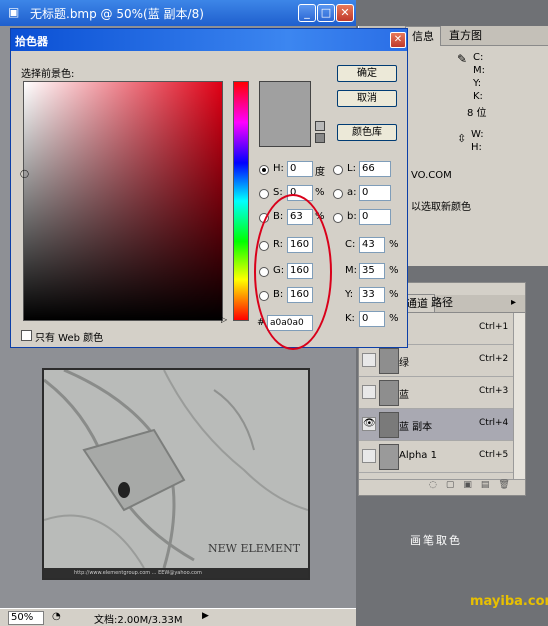 Image resolution: width=548 pixels, height=626 pixels. What do you see at coordinates (24, 173) in the screenshot?
I see `field-marker-icon: ◯` at bounding box center [24, 173].